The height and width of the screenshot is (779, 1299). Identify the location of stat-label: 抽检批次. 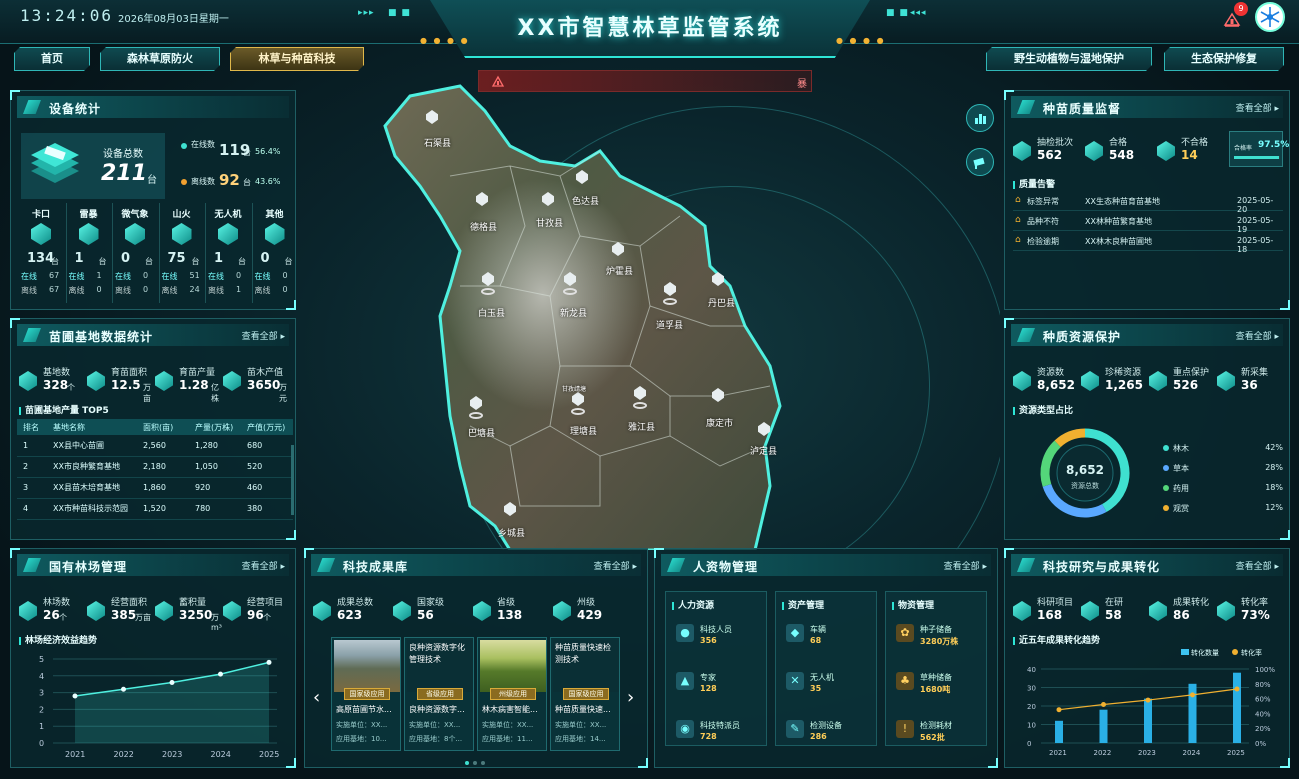
(1055, 143).